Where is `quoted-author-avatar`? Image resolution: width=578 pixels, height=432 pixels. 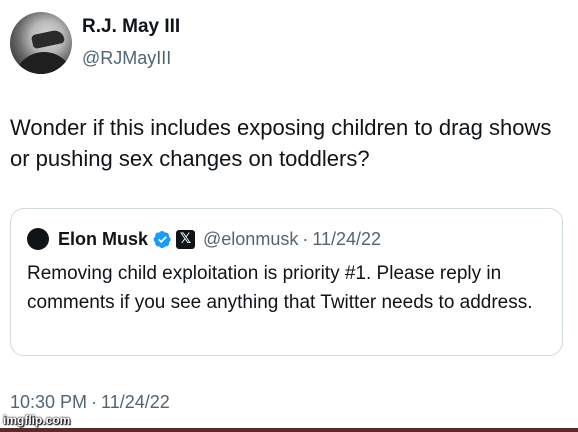 quoted-author-avatar is located at coordinates (38, 239).